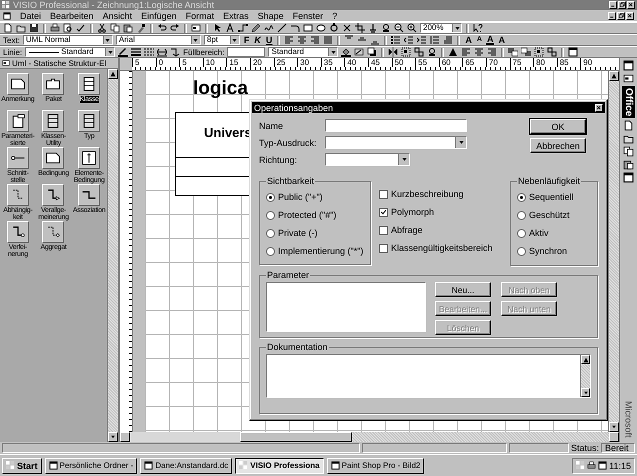 This screenshot has width=637, height=476. I want to click on outdent-icon, so click(409, 40).